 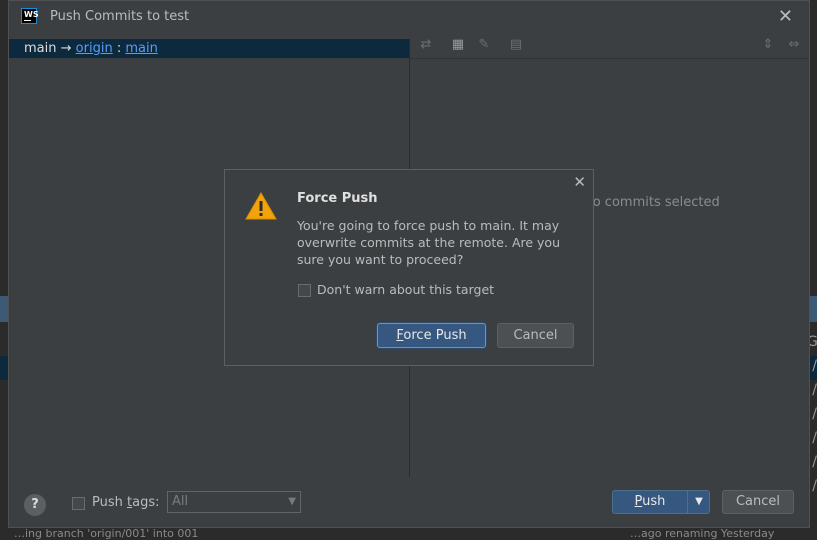 I want to click on empty-state-text: No commits selected, so click(x=651, y=202).